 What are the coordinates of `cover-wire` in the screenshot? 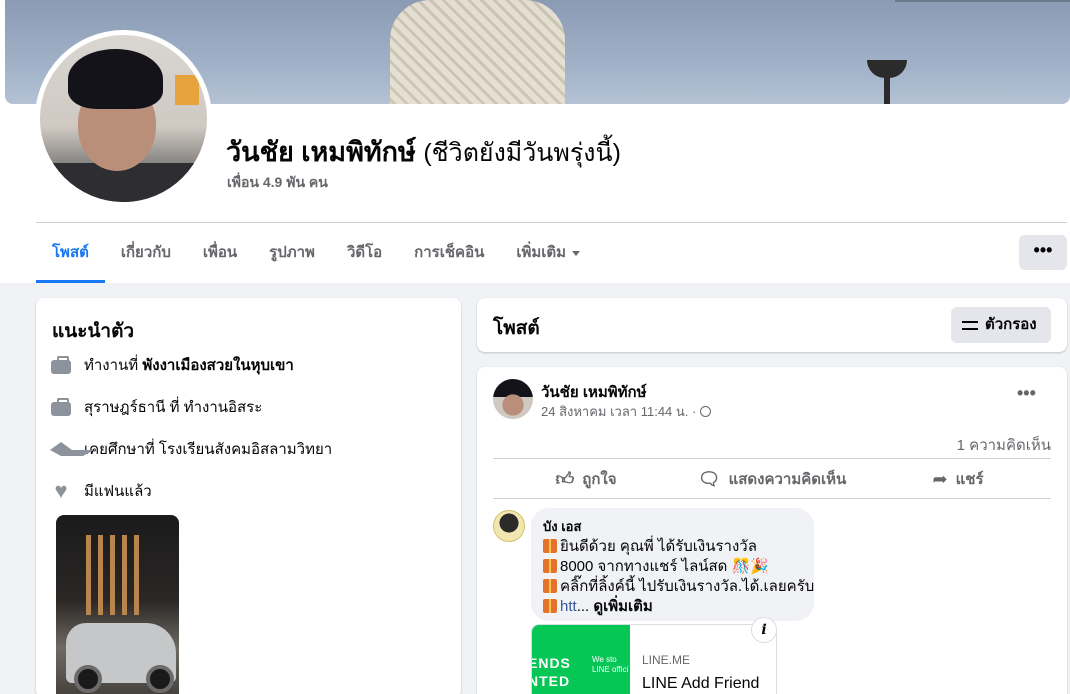 It's located at (982, 1).